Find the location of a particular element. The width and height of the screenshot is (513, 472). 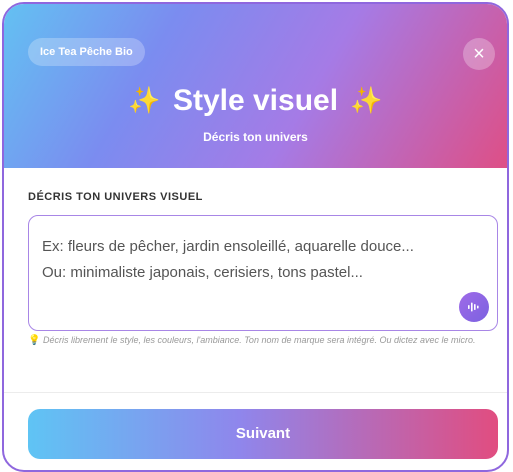

title-text: Style visuel is located at coordinates (255, 100).